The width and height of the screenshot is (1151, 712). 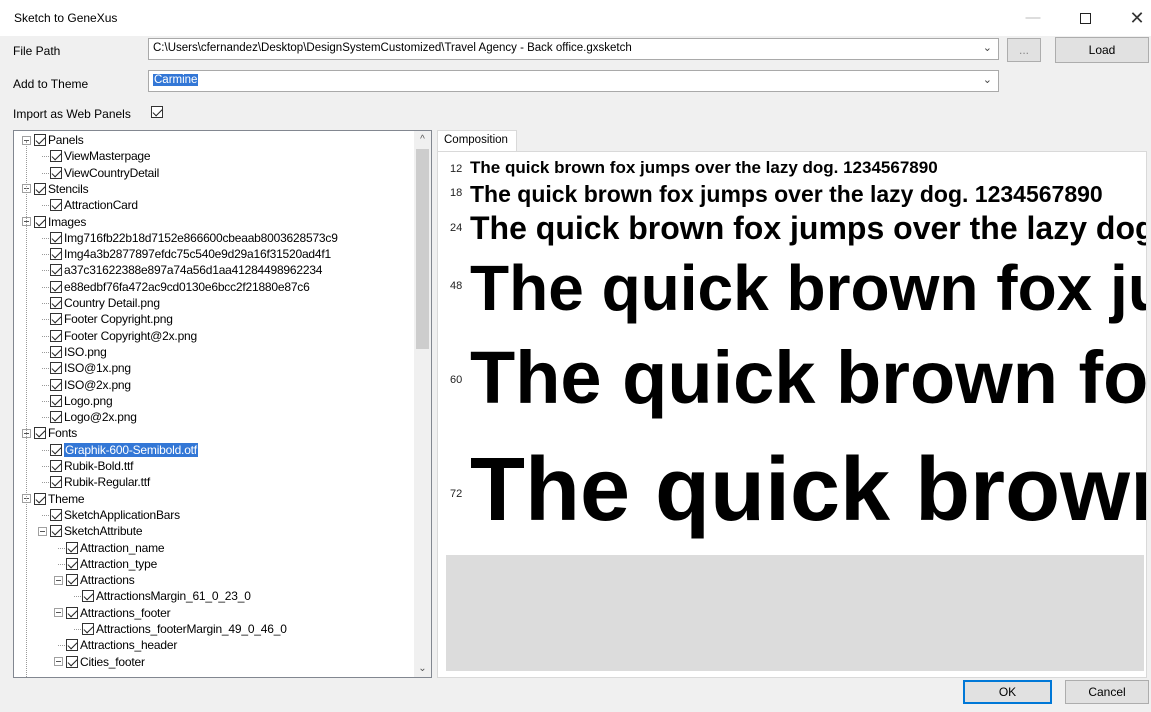 What do you see at coordinates (49, 433) in the screenshot?
I see `tree-node: Fonts` at bounding box center [49, 433].